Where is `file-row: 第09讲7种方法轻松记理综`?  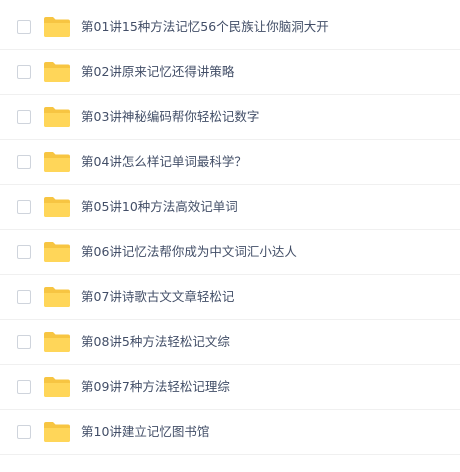
file-row: 第09讲7种方法轻松记理综 is located at coordinates (230, 387).